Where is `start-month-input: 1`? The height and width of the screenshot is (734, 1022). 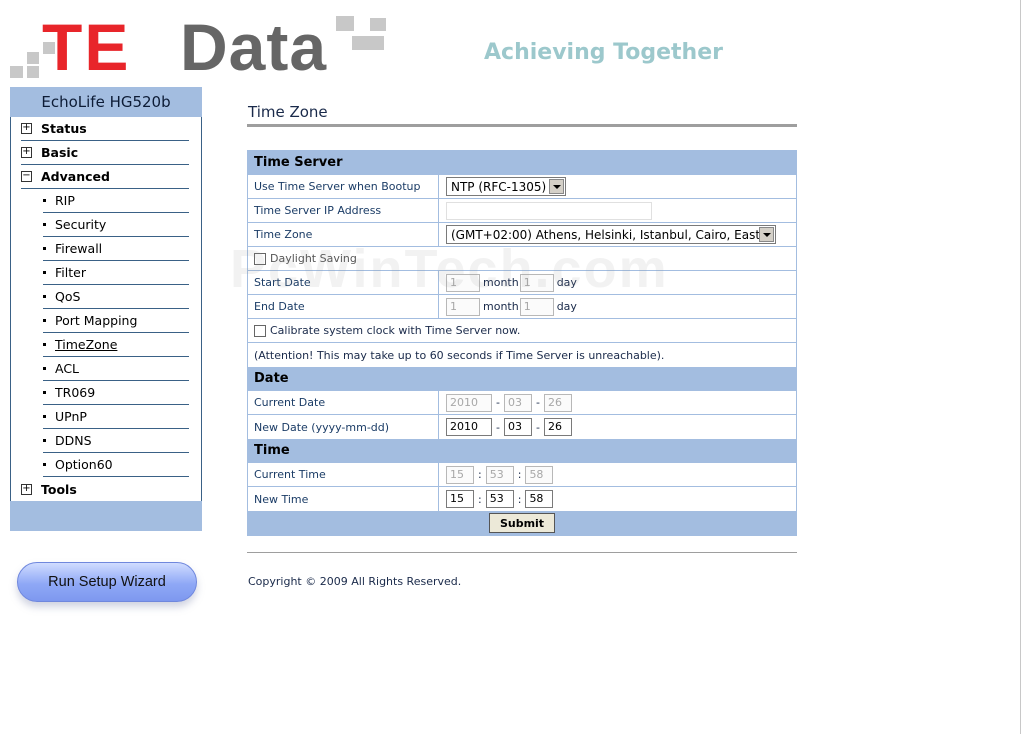
start-month-input: 1 is located at coordinates (463, 282).